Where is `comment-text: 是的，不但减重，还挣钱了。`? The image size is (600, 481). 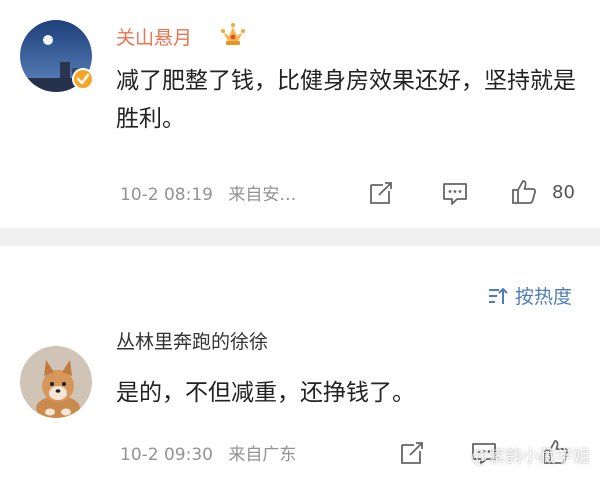 comment-text: 是的，不但减重，还挣钱了。 is located at coordinates (265, 393).